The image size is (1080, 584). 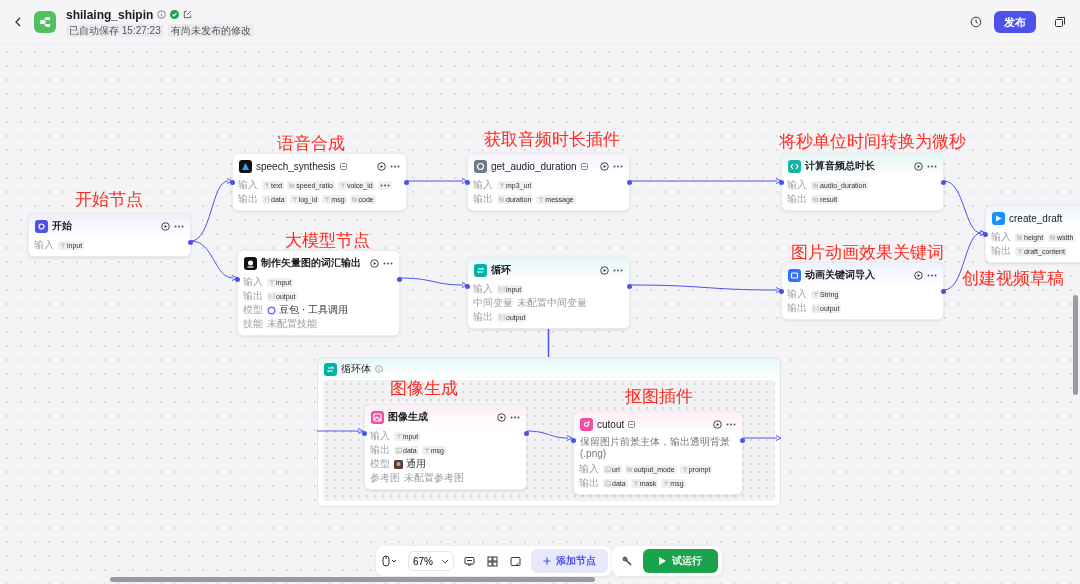 I want to click on info-icon, so click(x=162, y=14).